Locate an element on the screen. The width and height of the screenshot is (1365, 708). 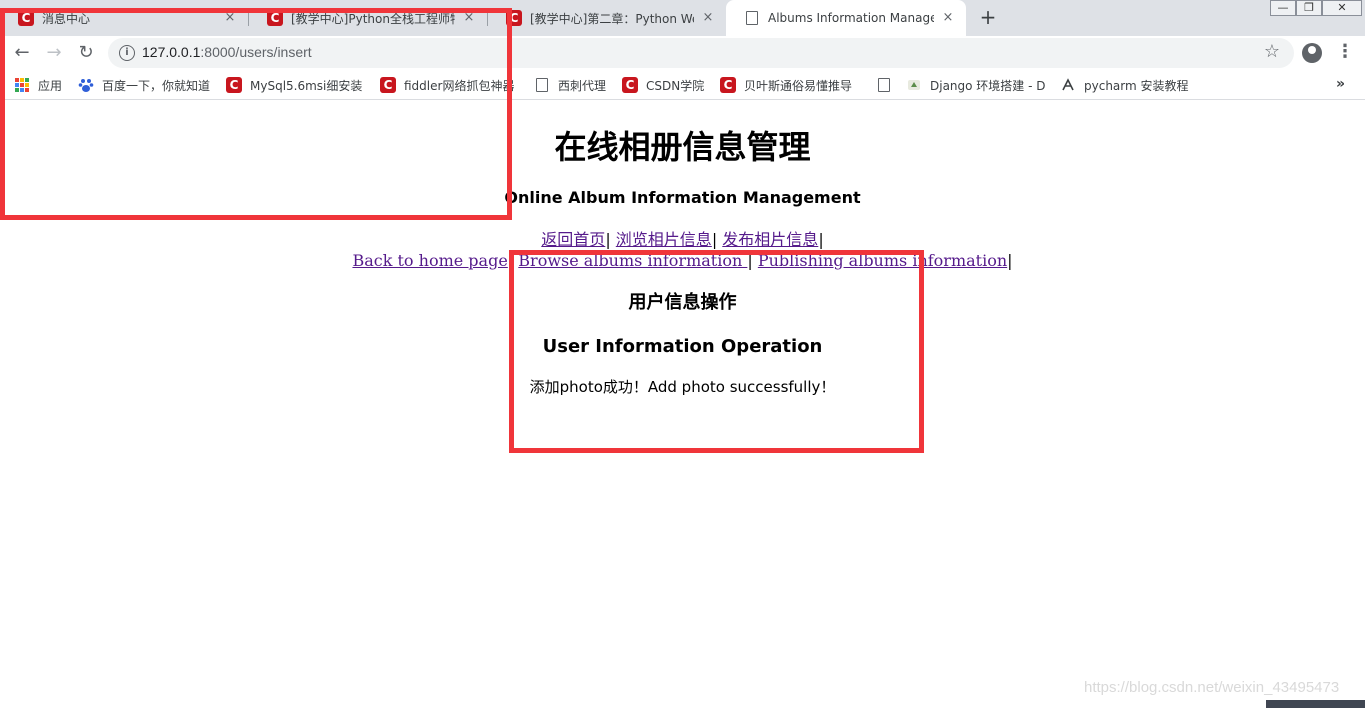
bookmark-bayes: C 贝叶斯通俗易懂推导 is located at coordinates (787, 85).